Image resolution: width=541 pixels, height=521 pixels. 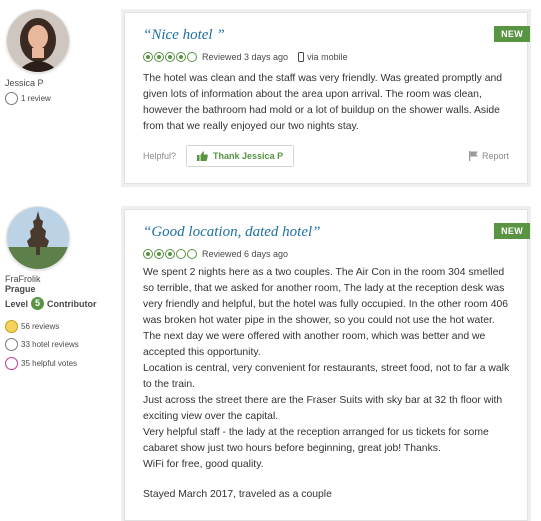 I want to click on review-count: 1 review, so click(x=36, y=98).